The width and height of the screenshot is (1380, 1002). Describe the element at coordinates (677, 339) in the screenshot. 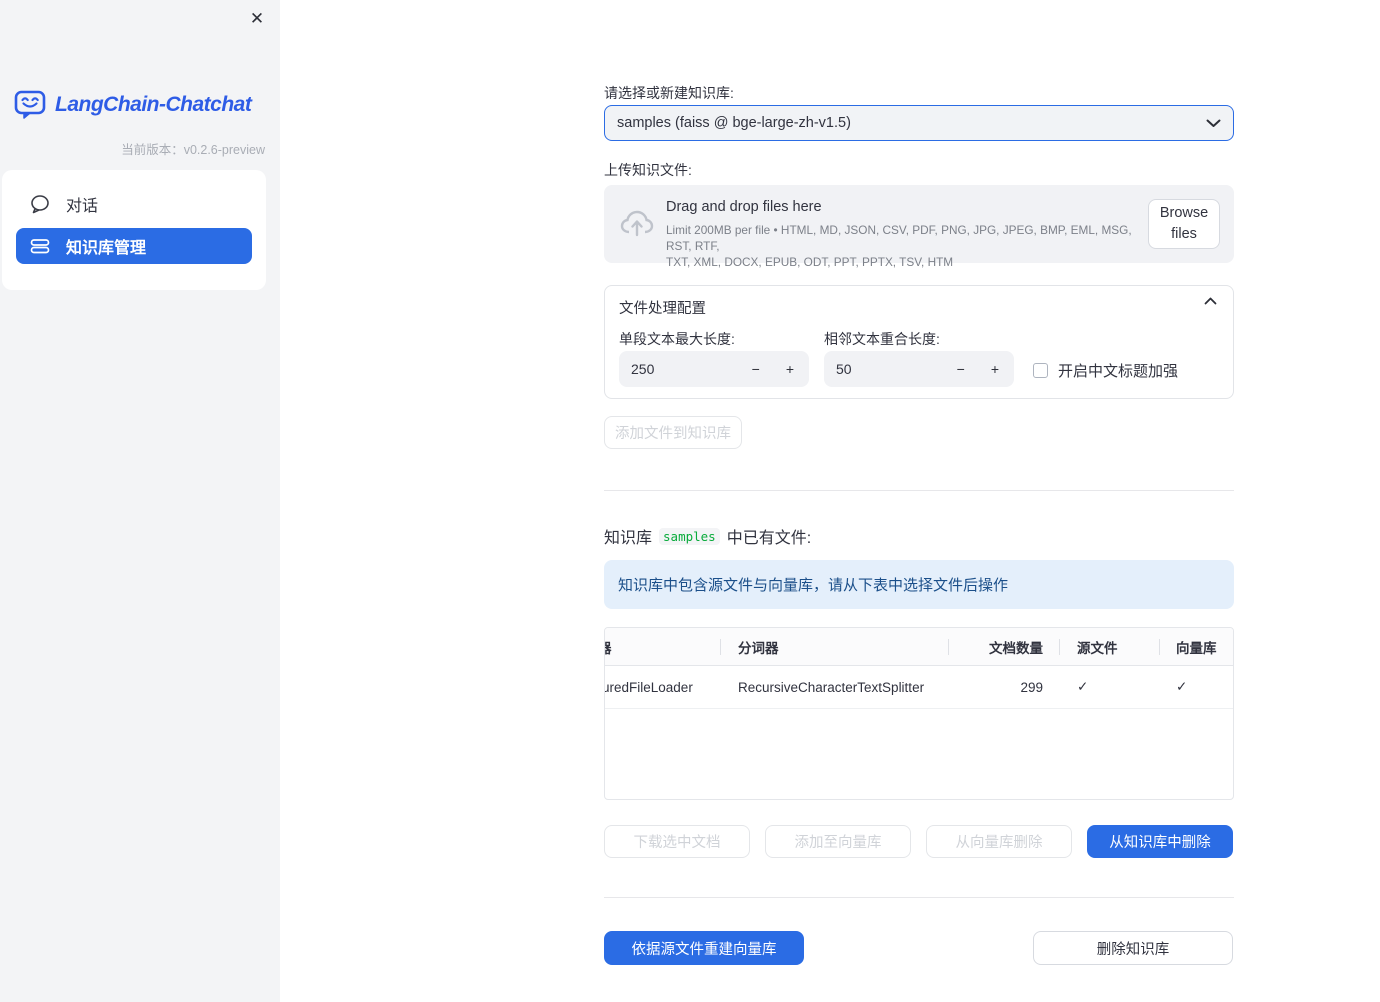

I see `chunk-size-label: 单段文本最大长度:` at that location.